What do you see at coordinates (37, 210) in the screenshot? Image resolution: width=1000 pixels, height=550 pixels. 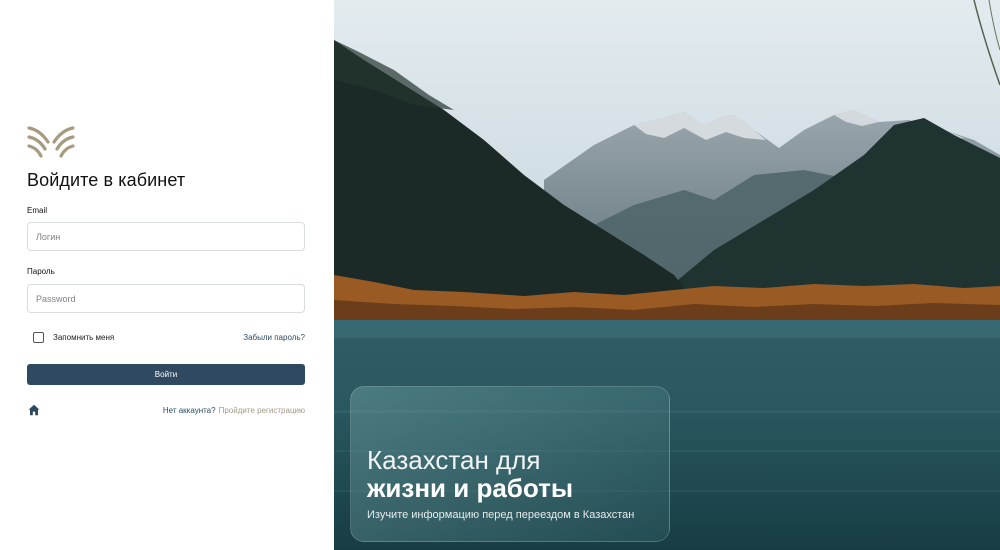 I see `email-label: Email` at bounding box center [37, 210].